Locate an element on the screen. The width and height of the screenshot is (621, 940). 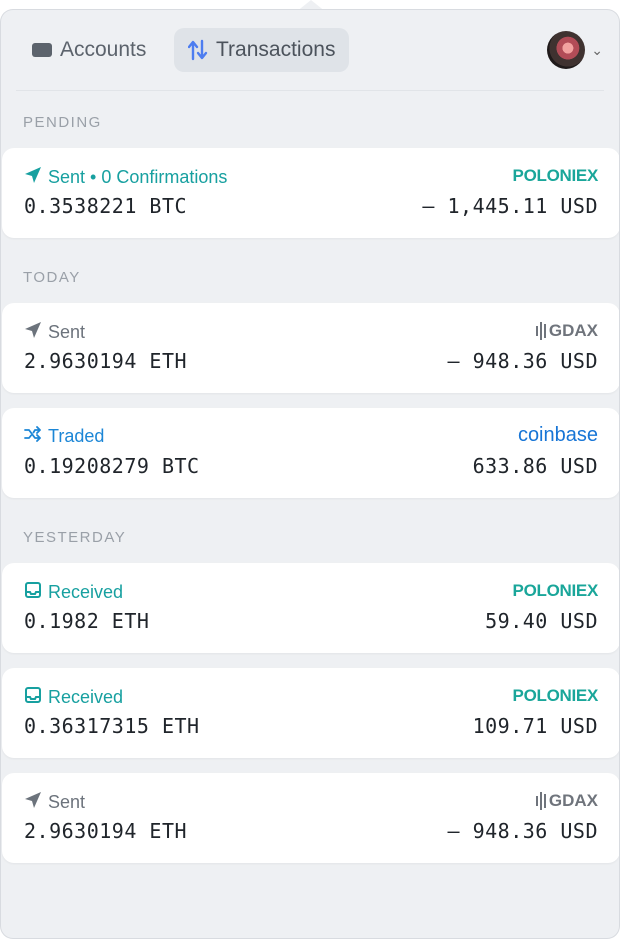
section-pending: PENDING is located at coordinates (62, 122).